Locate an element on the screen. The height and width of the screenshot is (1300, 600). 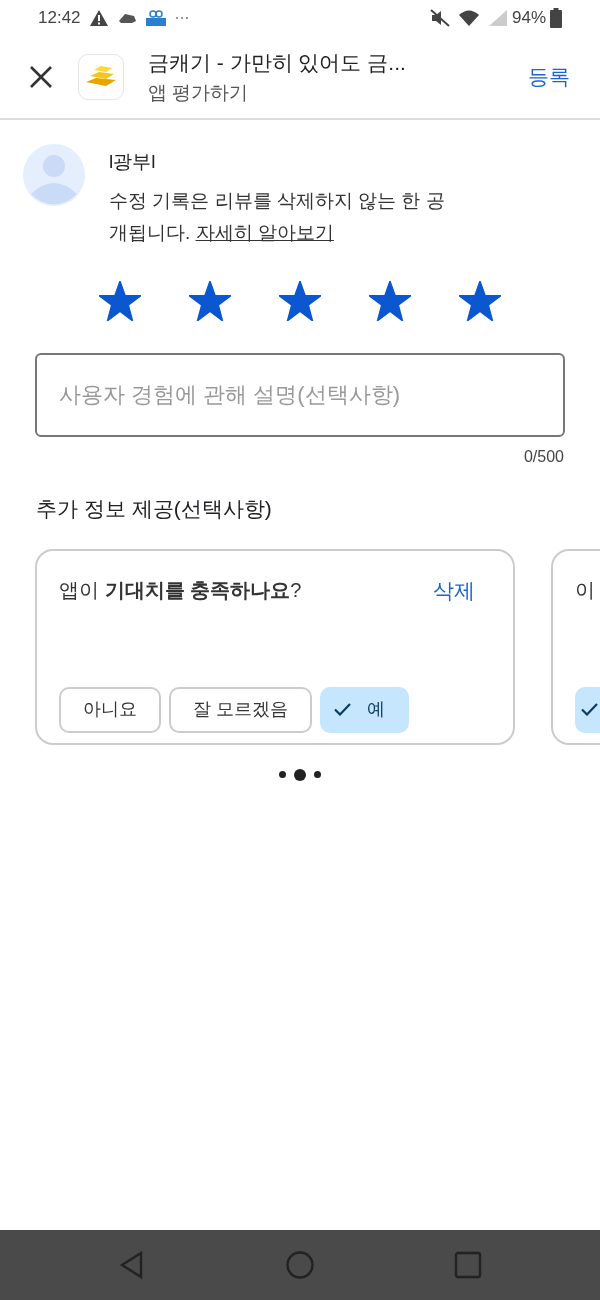
user-name: l광부l is located at coordinates (133, 162).